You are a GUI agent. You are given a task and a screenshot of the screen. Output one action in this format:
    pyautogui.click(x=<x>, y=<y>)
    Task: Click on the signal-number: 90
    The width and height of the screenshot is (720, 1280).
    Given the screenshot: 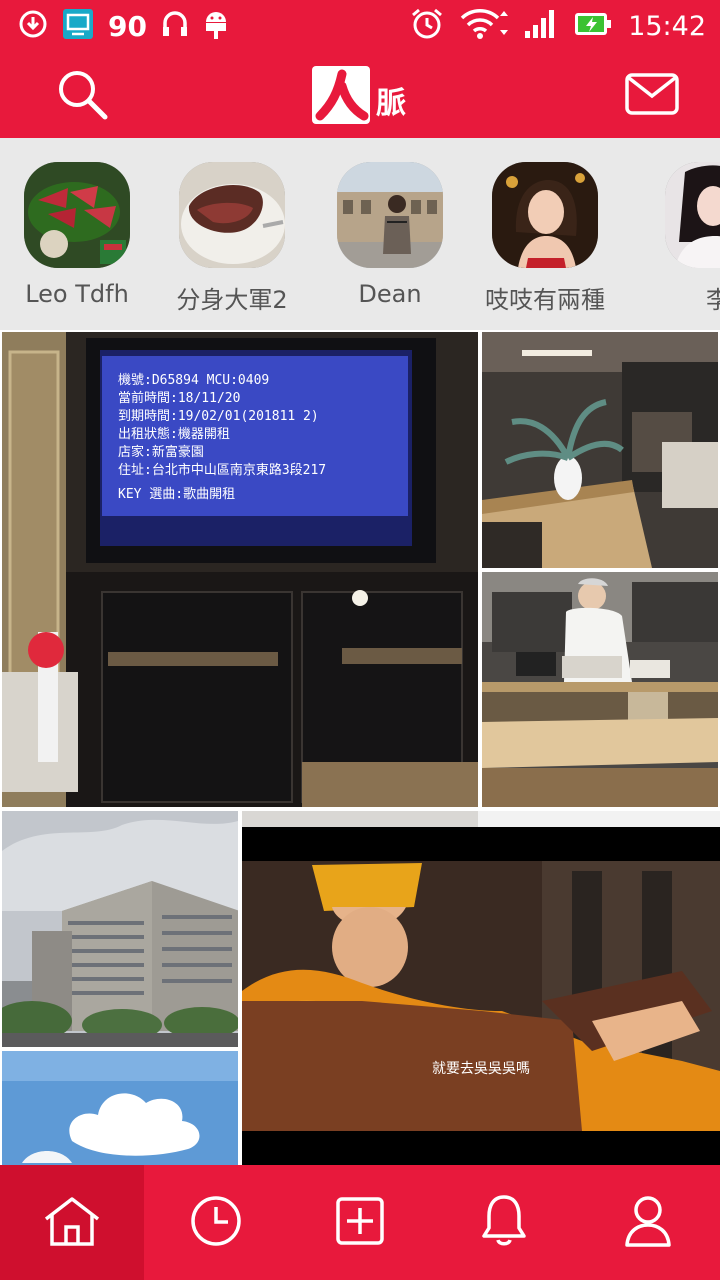 What is the action you would take?
    pyautogui.click(x=127, y=26)
    